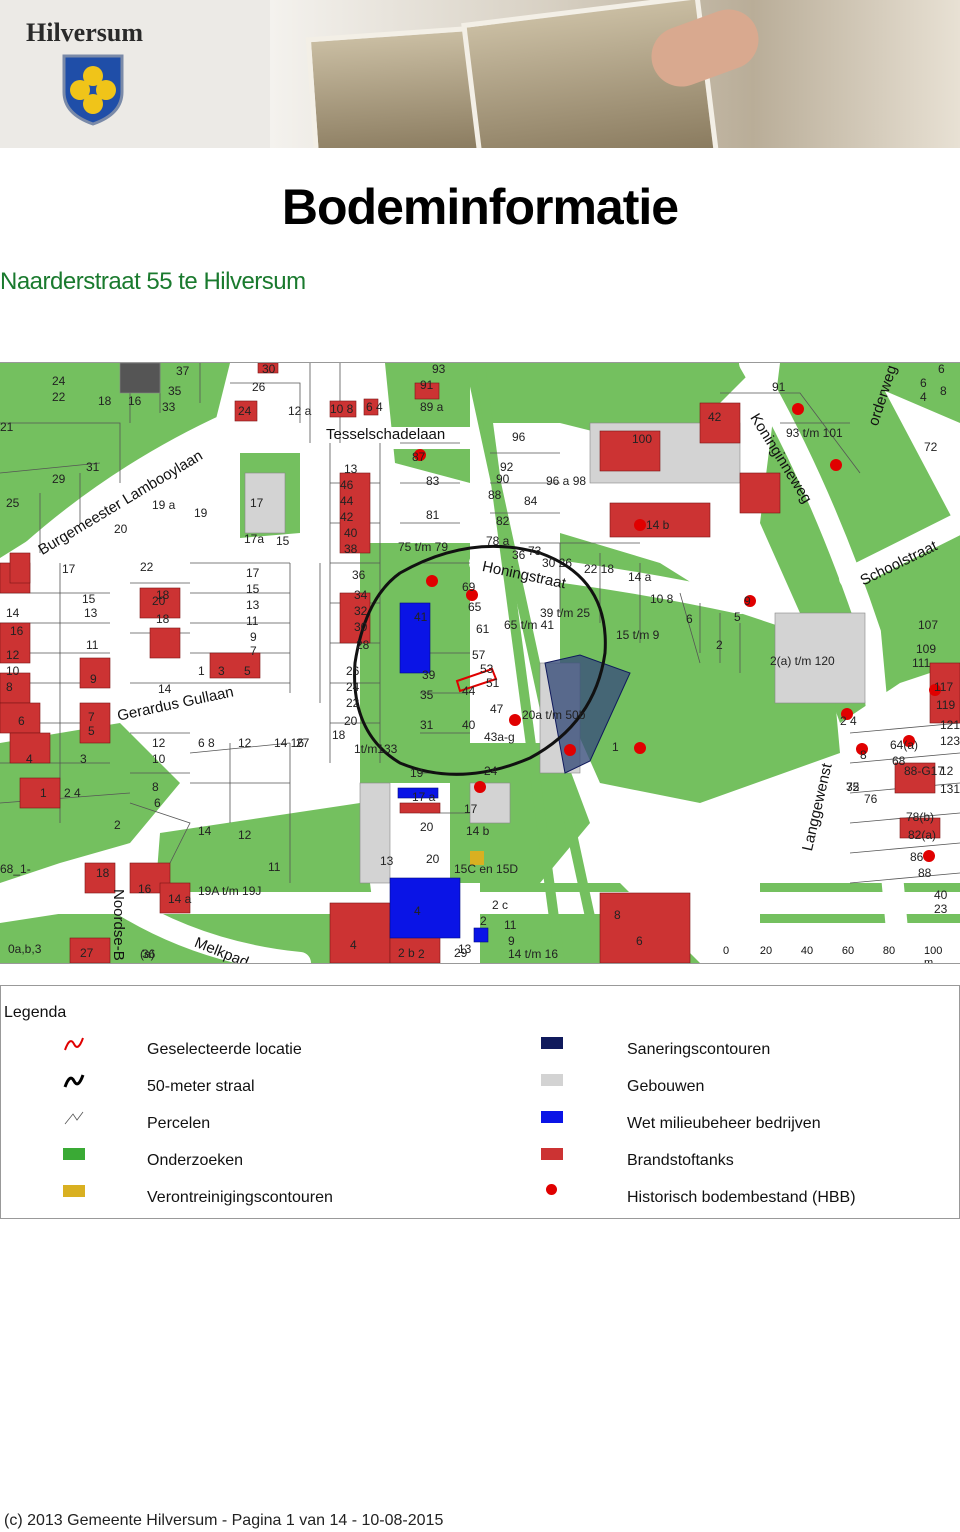 This screenshot has width=960, height=1532. Describe the element at coordinates (503, 521) in the screenshot. I see `house-number: 82` at that location.